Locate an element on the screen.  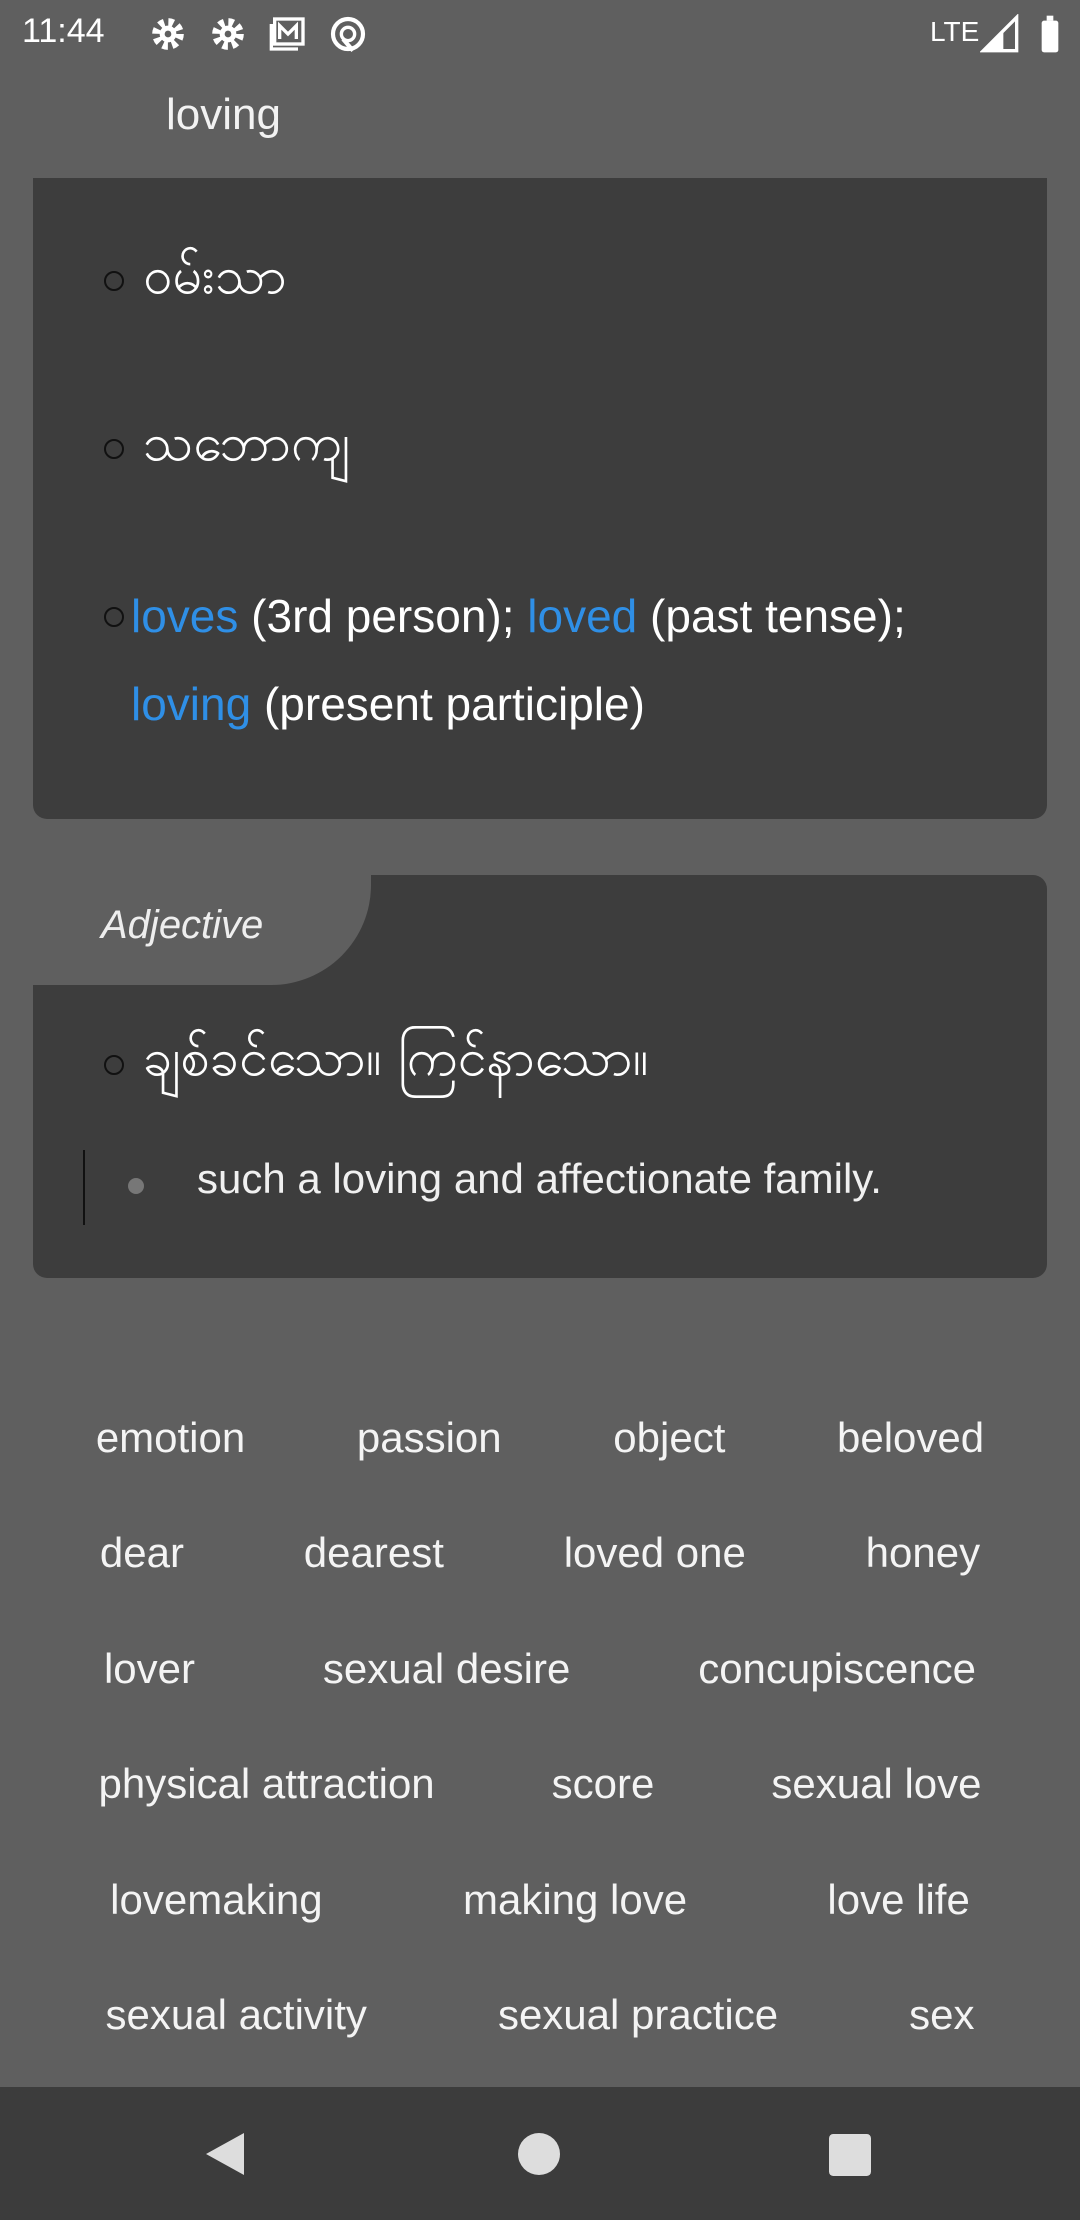
related-word-chip: sexual desire is located at coordinates (446, 1669).